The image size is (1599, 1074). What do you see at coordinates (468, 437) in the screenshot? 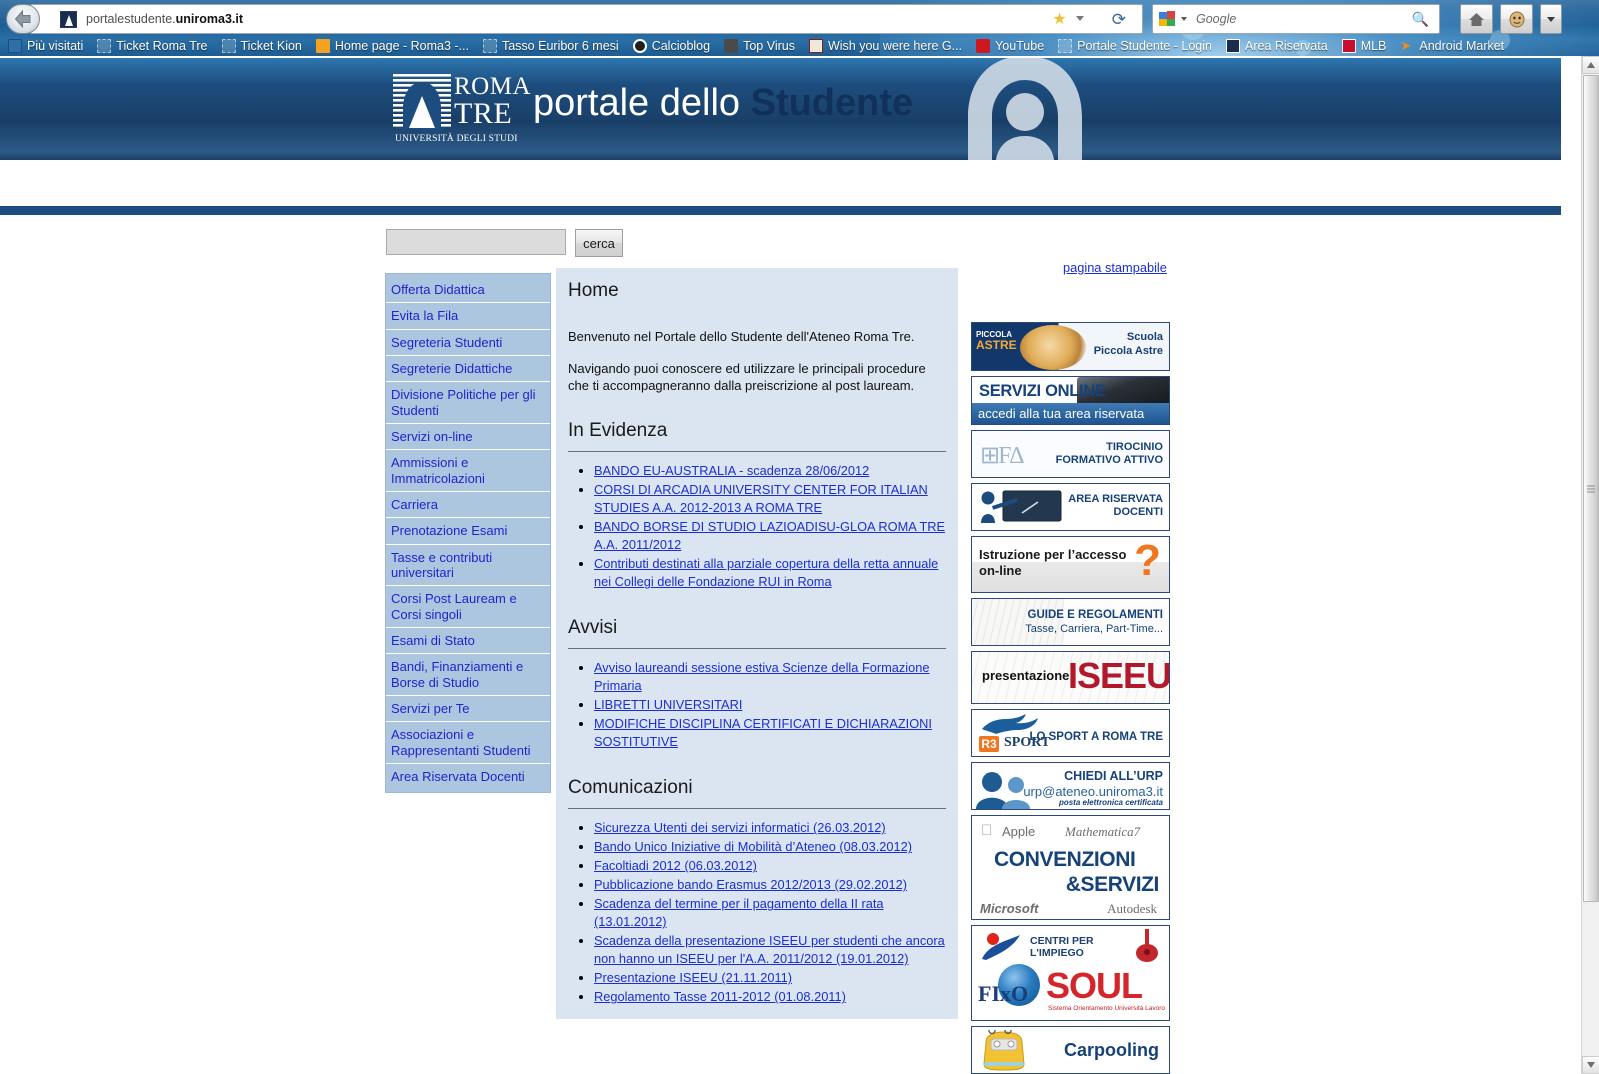
I see `sidebar-item-servizi-online: Servizi on-line` at bounding box center [468, 437].